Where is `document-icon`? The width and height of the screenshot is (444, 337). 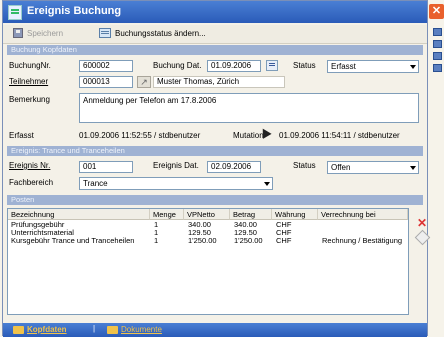
document-icon is located at coordinates (105, 33).